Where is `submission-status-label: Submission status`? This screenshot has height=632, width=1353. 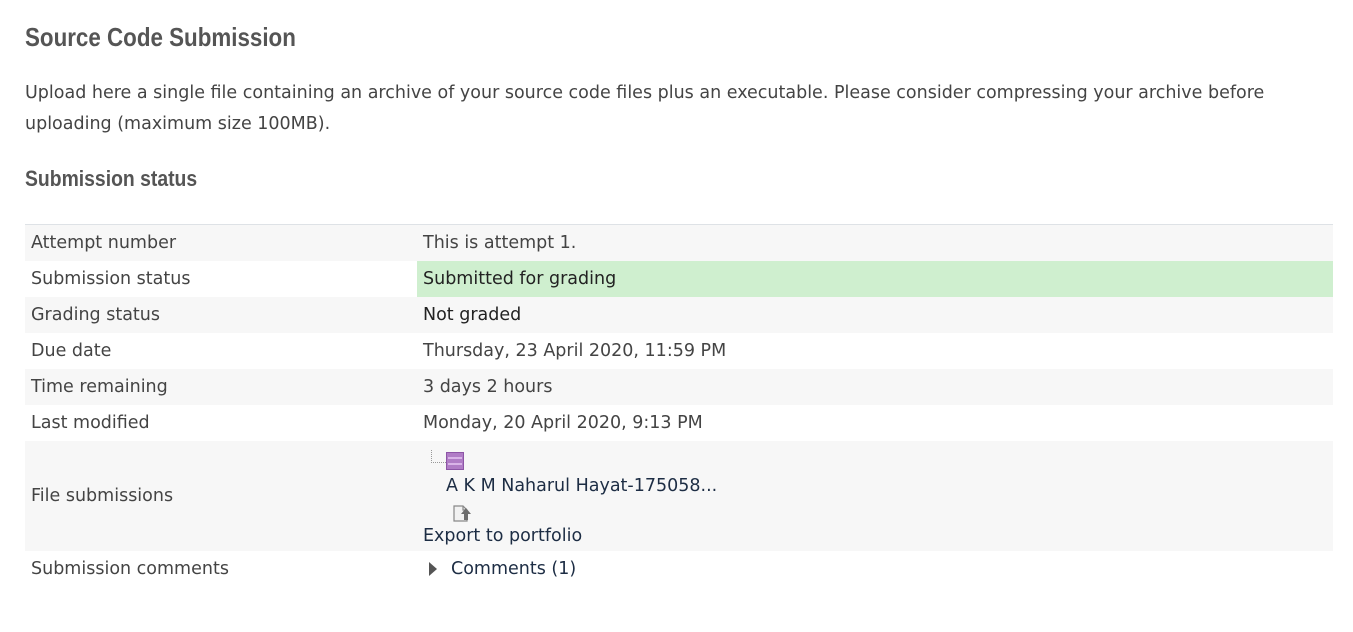 submission-status-label: Submission status is located at coordinates (221, 279).